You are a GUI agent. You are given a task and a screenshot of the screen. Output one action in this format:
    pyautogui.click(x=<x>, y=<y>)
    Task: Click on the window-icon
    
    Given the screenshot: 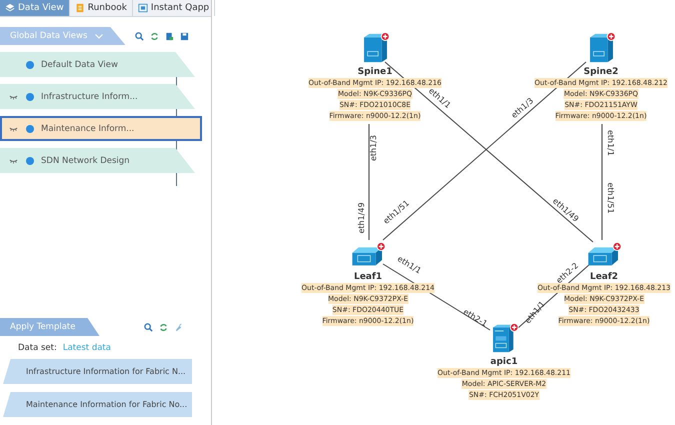 What is the action you would take?
    pyautogui.click(x=143, y=8)
    